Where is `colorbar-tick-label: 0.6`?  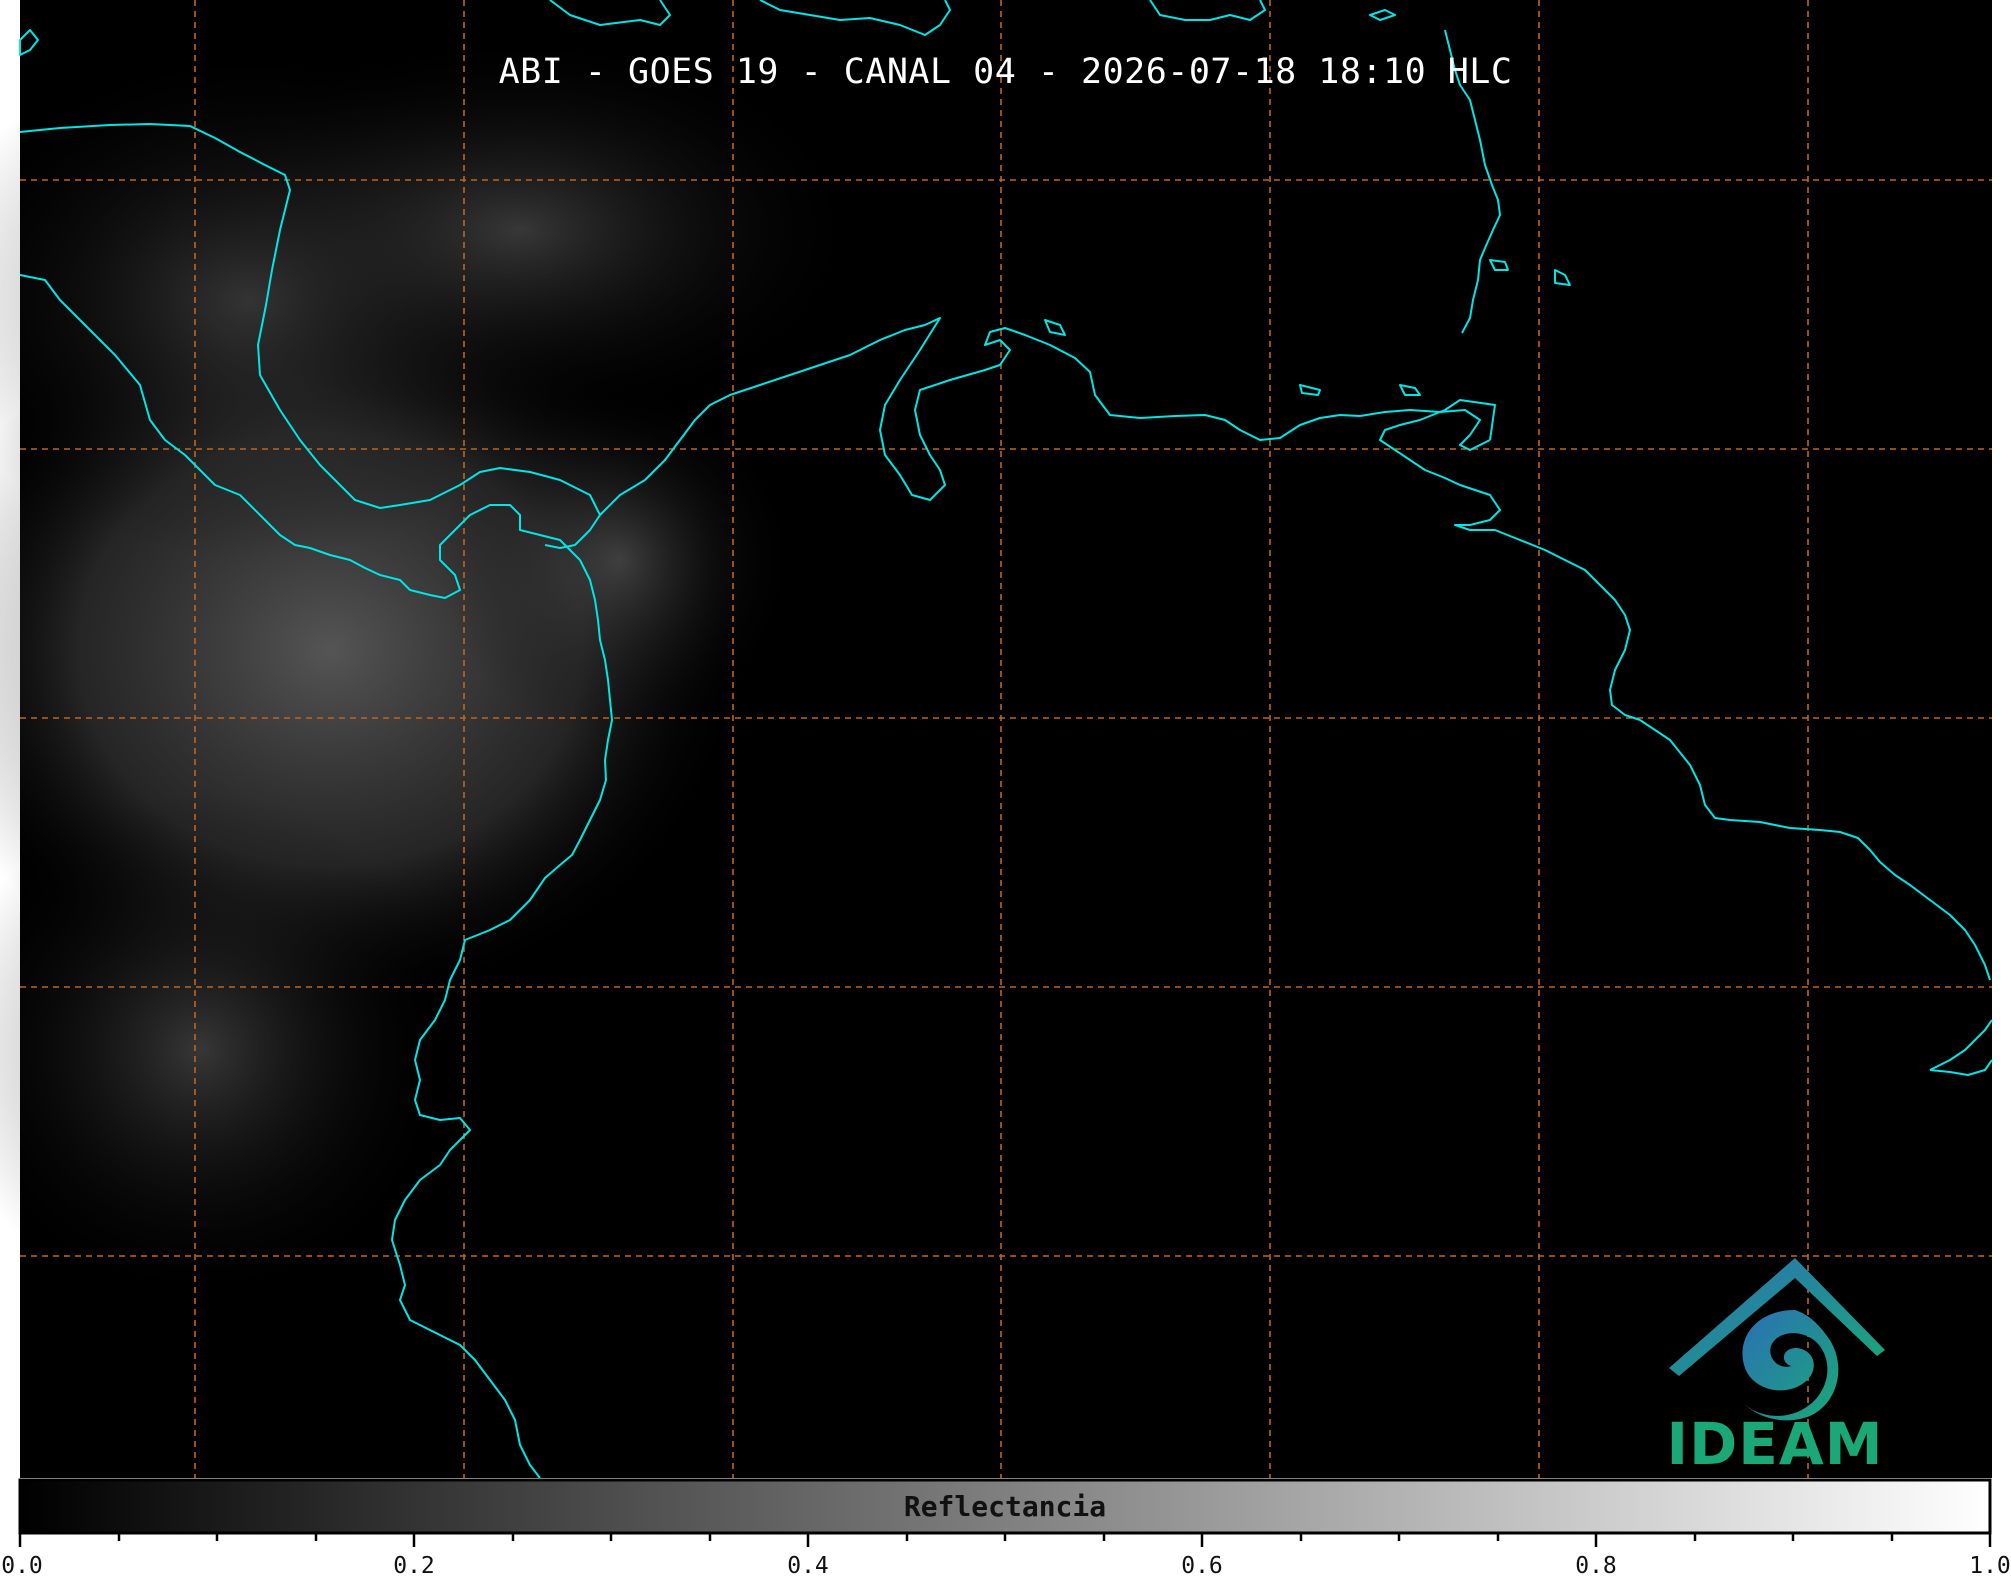
colorbar-tick-label: 0.6 is located at coordinates (1202, 1566).